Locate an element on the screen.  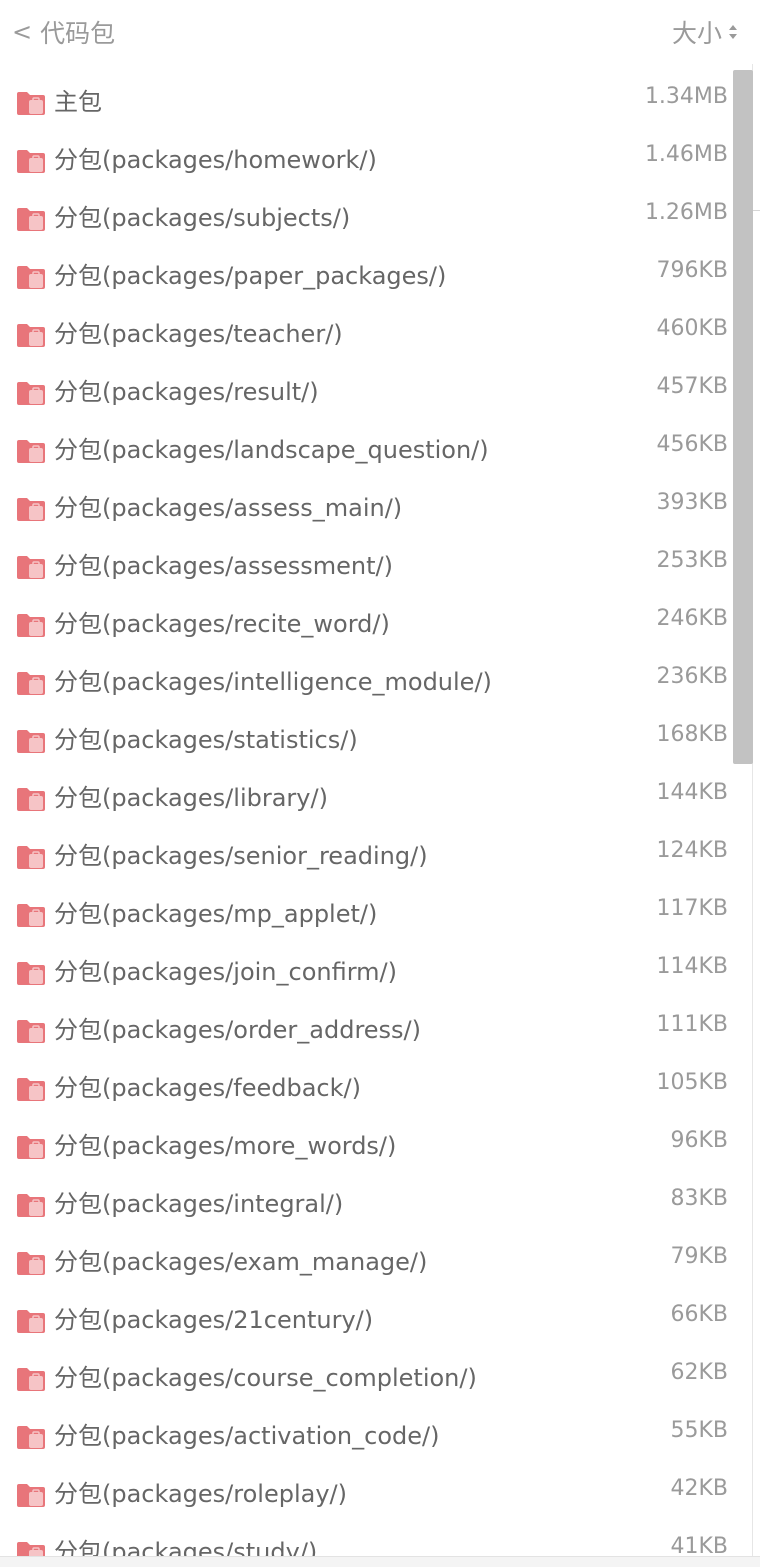
package-size: 117KB is located at coordinates (692, 908).